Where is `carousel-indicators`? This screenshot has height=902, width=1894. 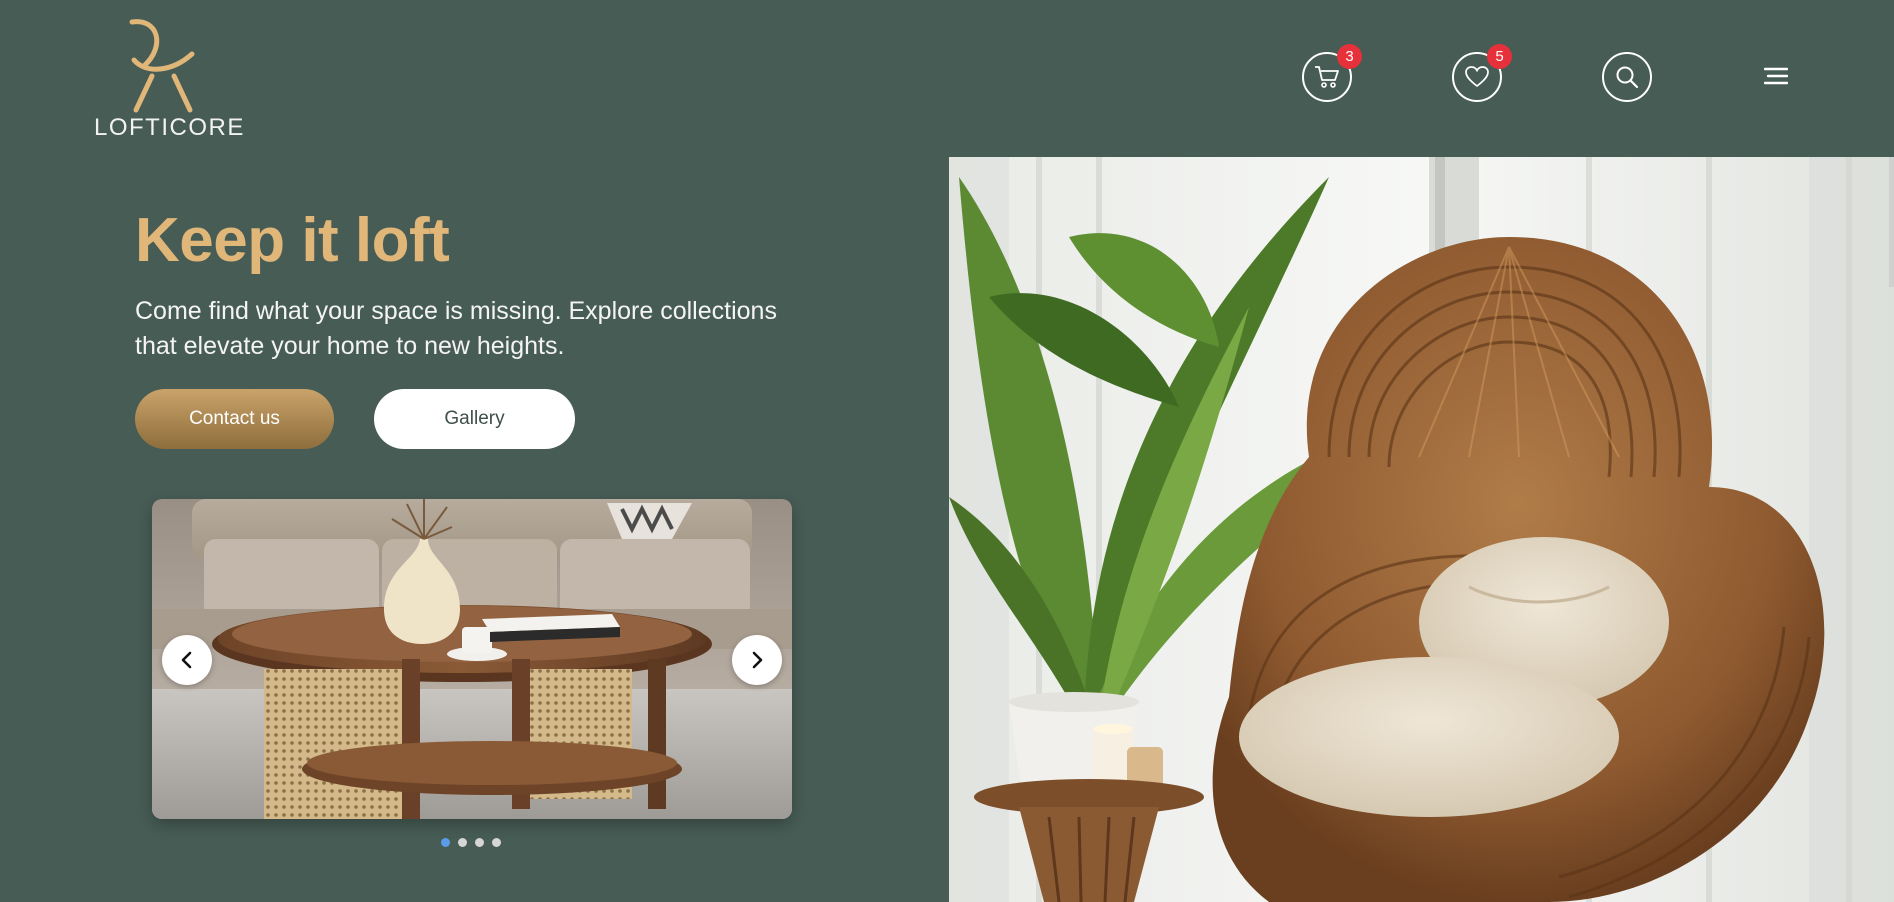 carousel-indicators is located at coordinates (471, 842).